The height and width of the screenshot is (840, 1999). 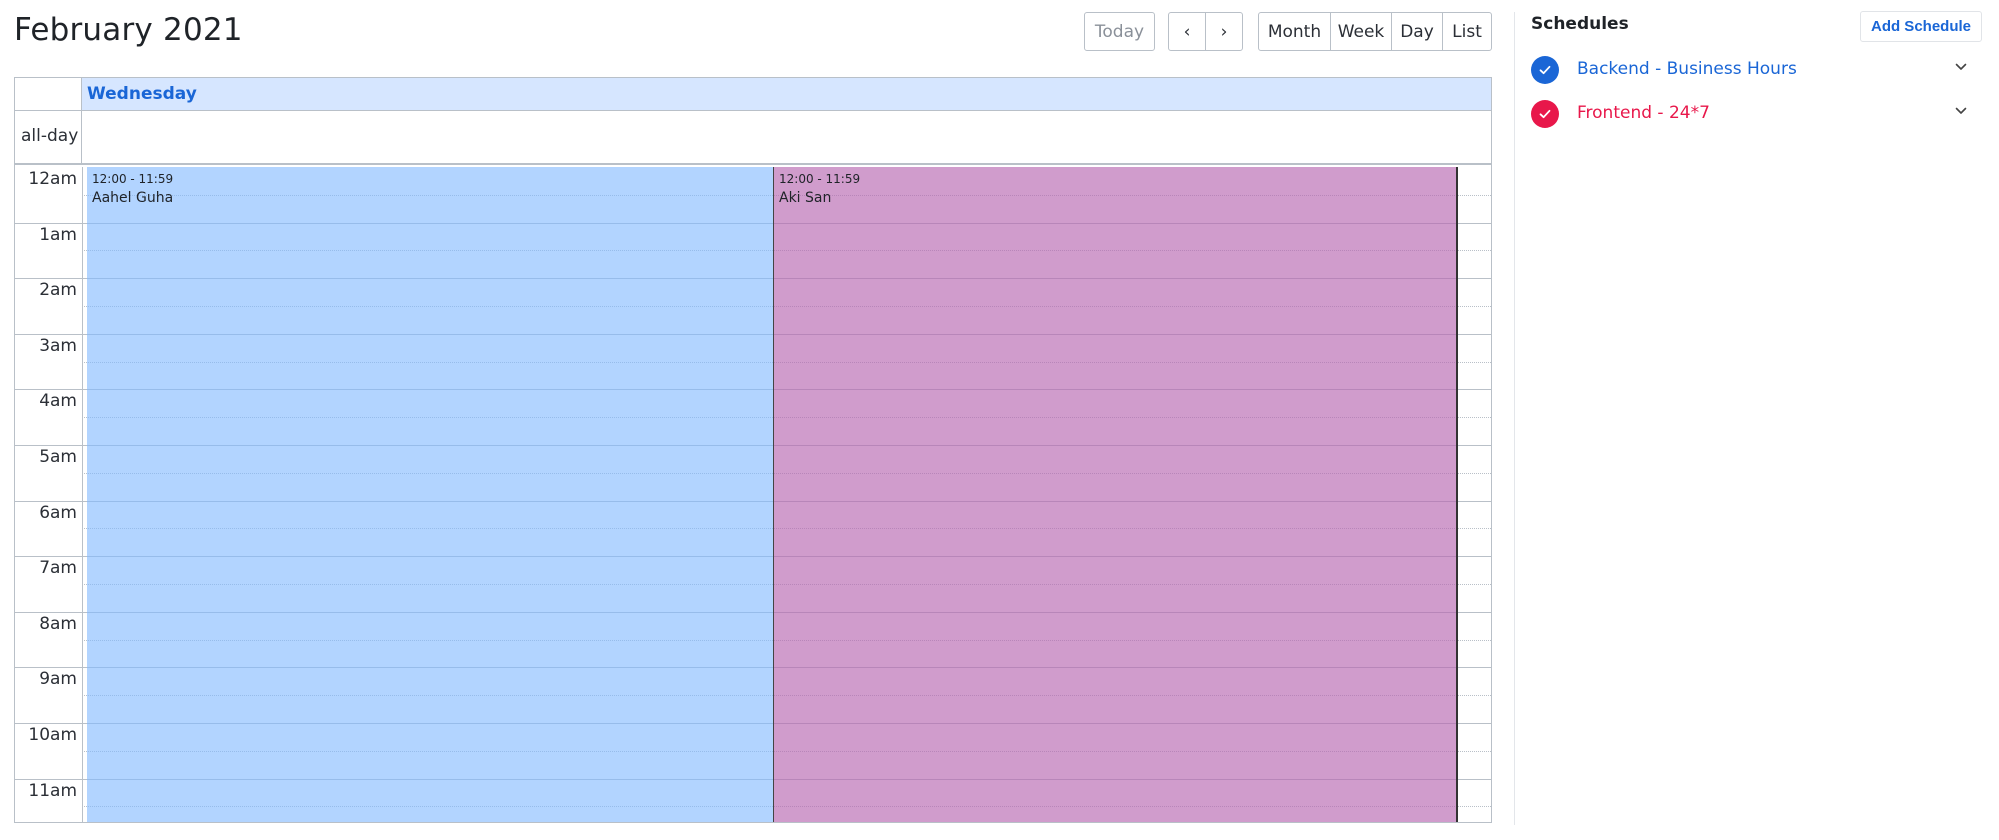 I want to click on day-header-row: Wednesday, so click(x=753, y=94).